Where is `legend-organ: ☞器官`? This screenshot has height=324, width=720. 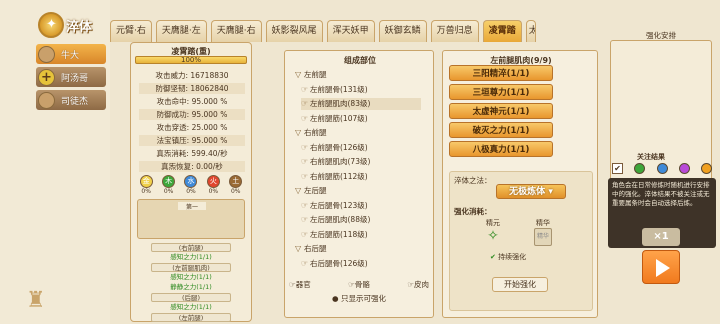
legend-organ: ☞器官 is located at coordinates (300, 284).